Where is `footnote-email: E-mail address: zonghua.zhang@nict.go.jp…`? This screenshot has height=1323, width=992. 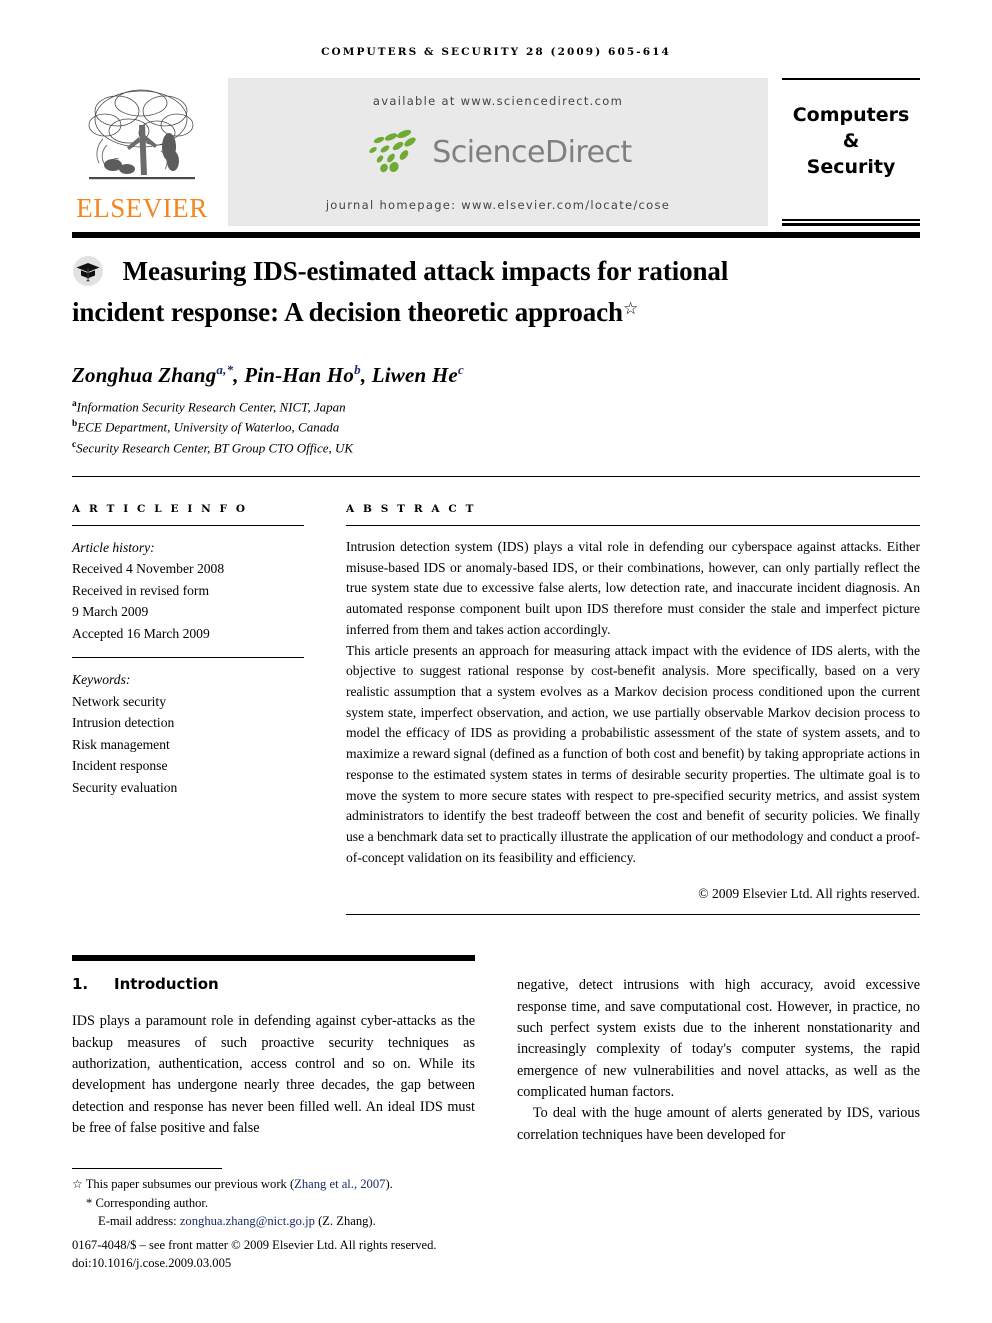 footnote-email: E-mail address: zonghua.zhang@nict.go.jp… is located at coordinates (287, 1221).